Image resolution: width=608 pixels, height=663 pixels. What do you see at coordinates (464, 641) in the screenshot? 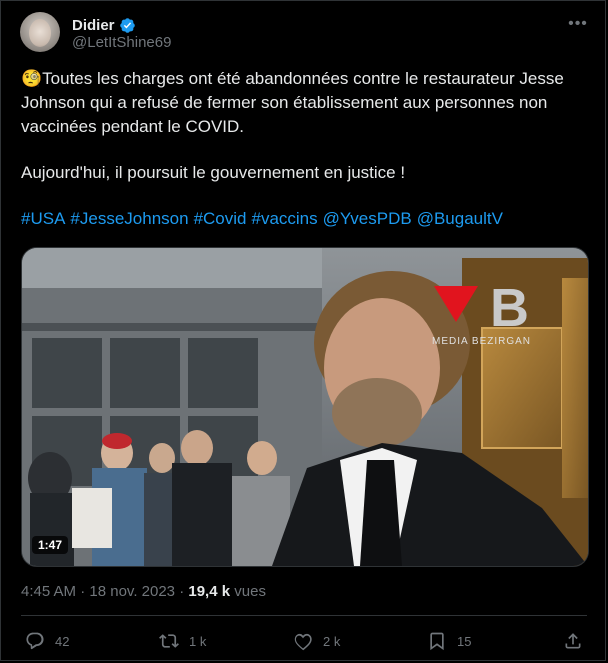
I see `bookmark-count: 15` at bounding box center [464, 641].